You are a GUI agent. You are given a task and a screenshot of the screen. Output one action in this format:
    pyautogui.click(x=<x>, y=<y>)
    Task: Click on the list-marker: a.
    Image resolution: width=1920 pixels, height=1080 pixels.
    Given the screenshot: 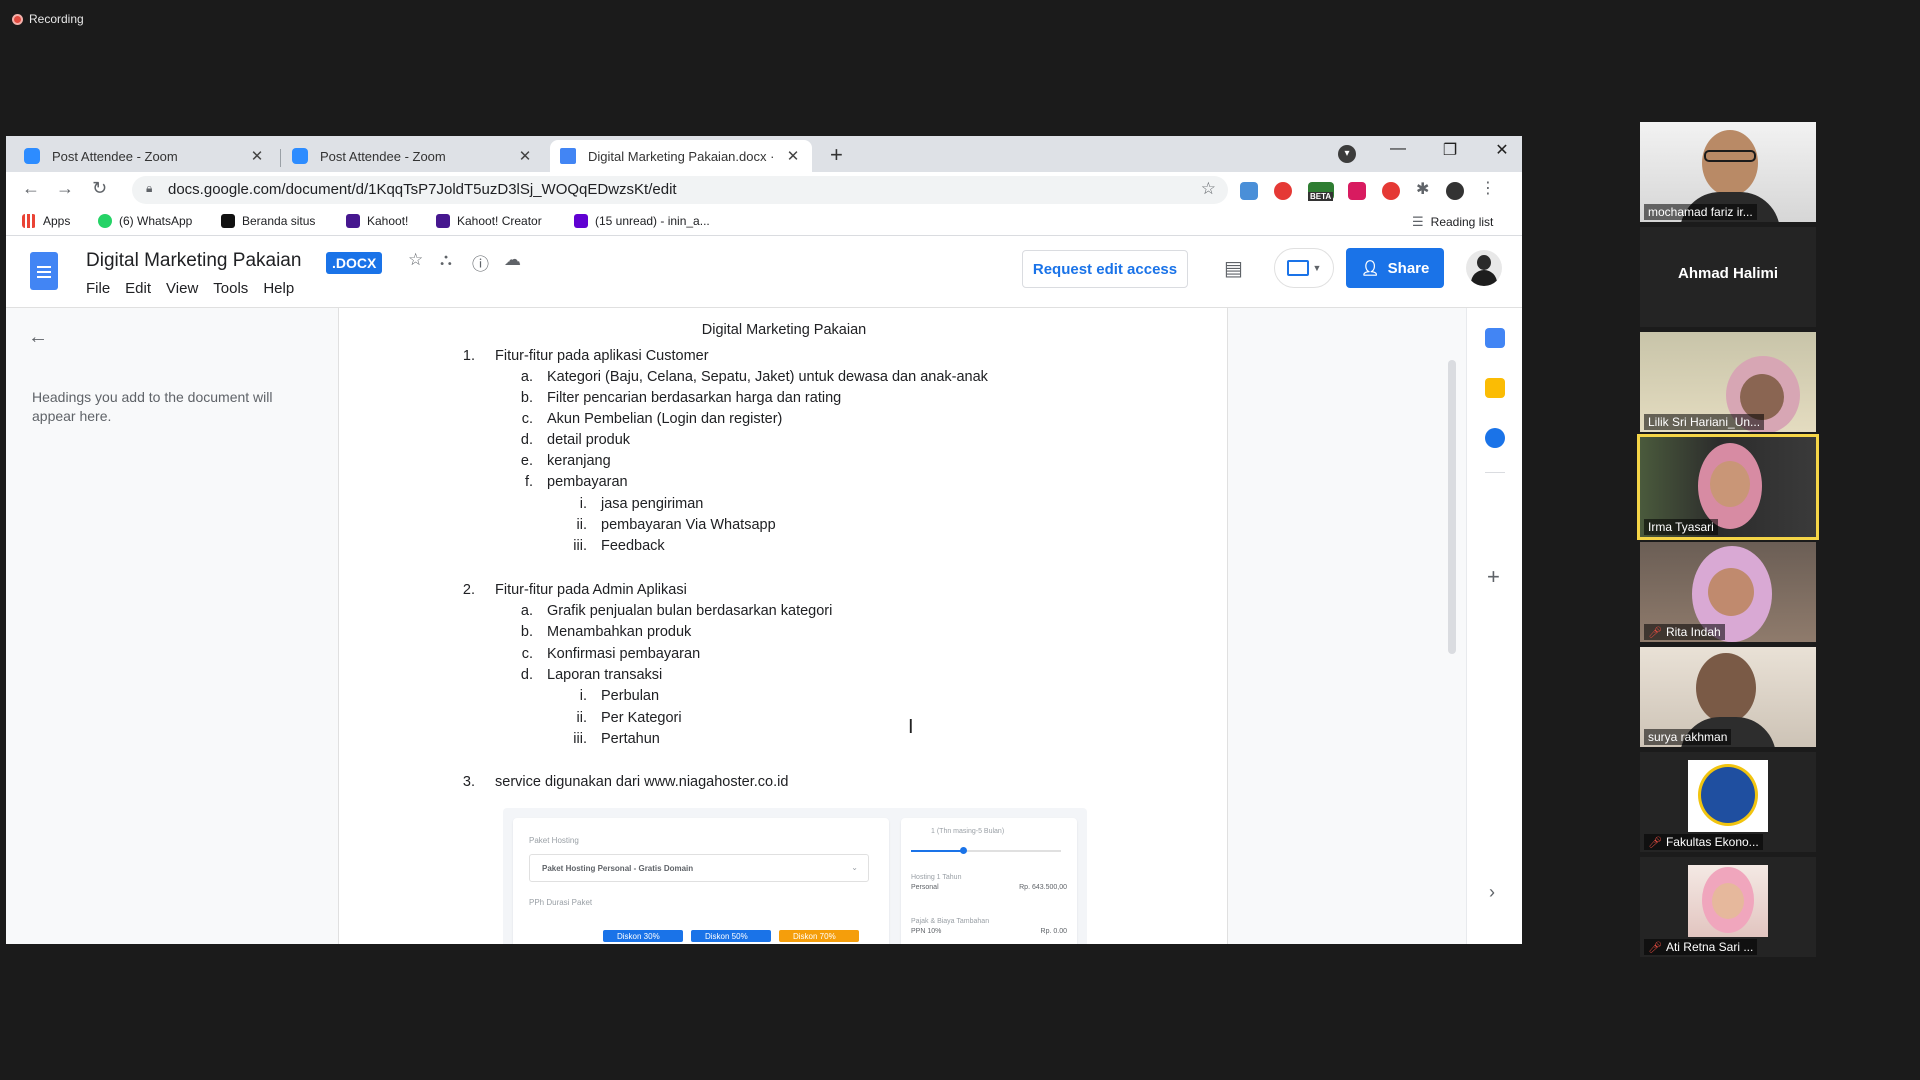 What is the action you would take?
    pyautogui.click(x=526, y=611)
    